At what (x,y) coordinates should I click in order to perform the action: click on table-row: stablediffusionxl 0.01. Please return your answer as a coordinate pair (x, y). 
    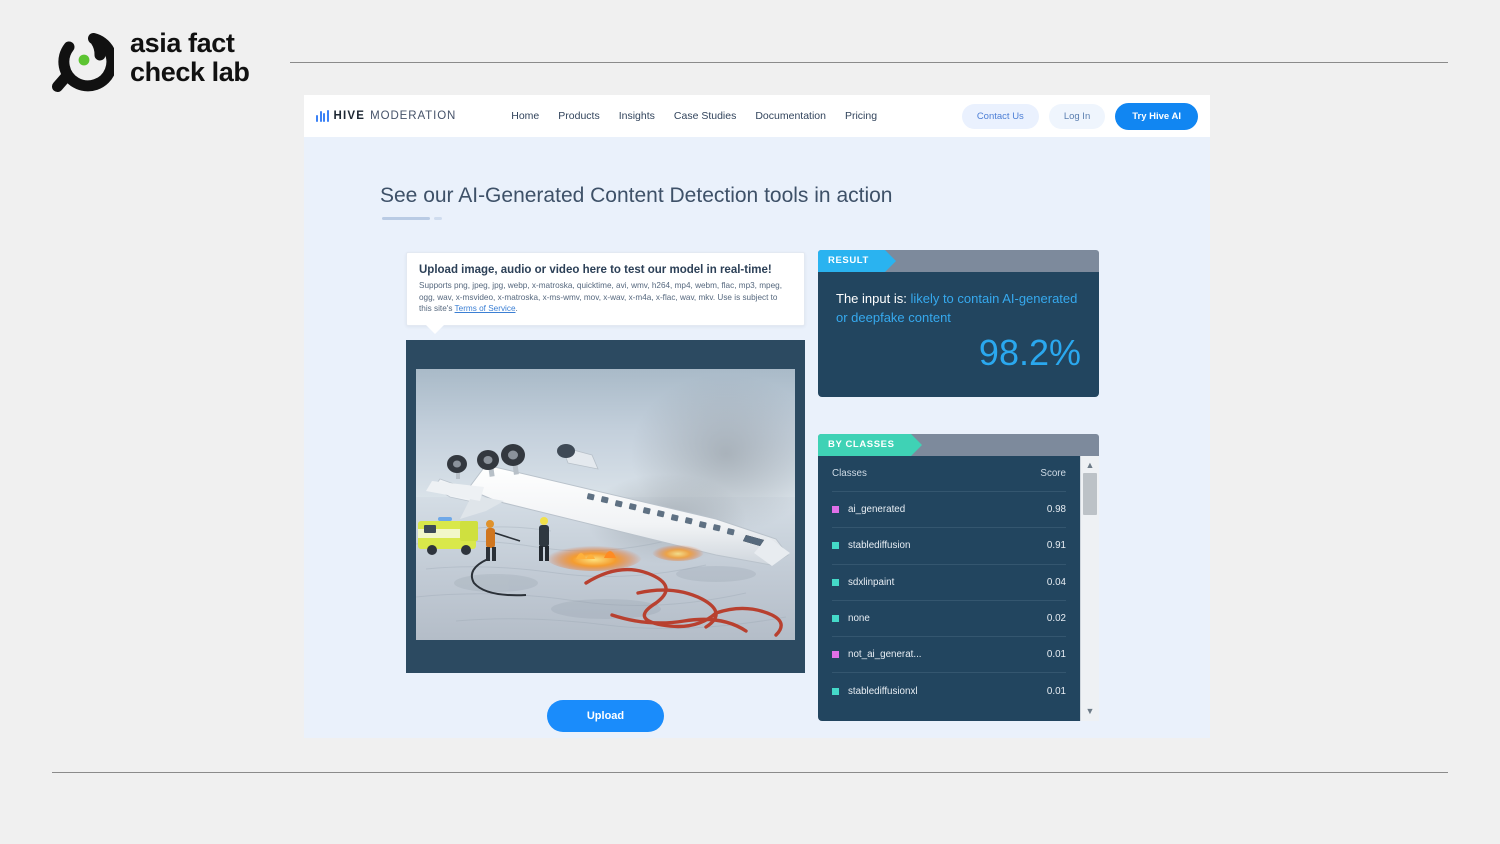
    Looking at the image, I should click on (949, 691).